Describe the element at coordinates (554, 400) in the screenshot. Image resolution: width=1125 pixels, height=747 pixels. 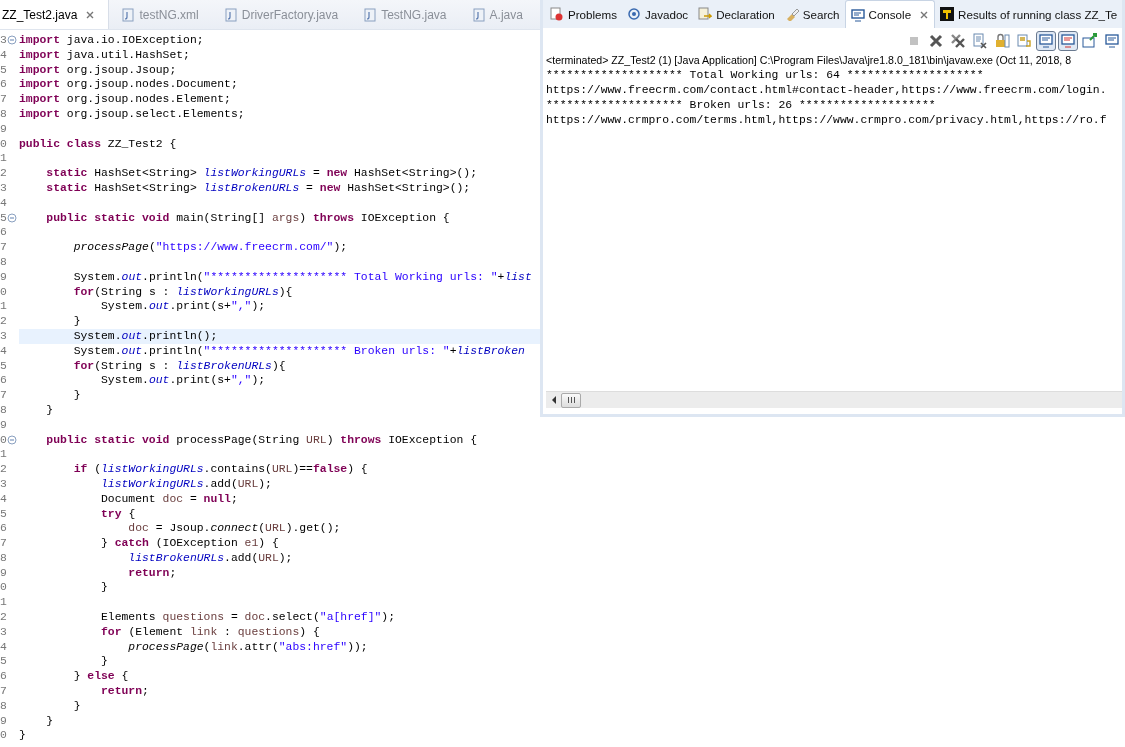
I see `scroll-left-icon` at that location.